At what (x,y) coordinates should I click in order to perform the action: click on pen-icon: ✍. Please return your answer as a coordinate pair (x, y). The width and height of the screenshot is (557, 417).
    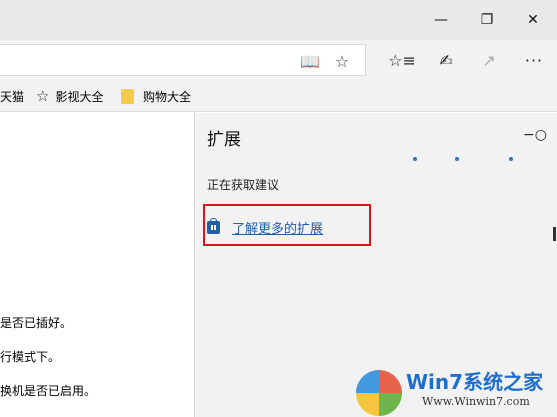
    Looking at the image, I should click on (446, 60).